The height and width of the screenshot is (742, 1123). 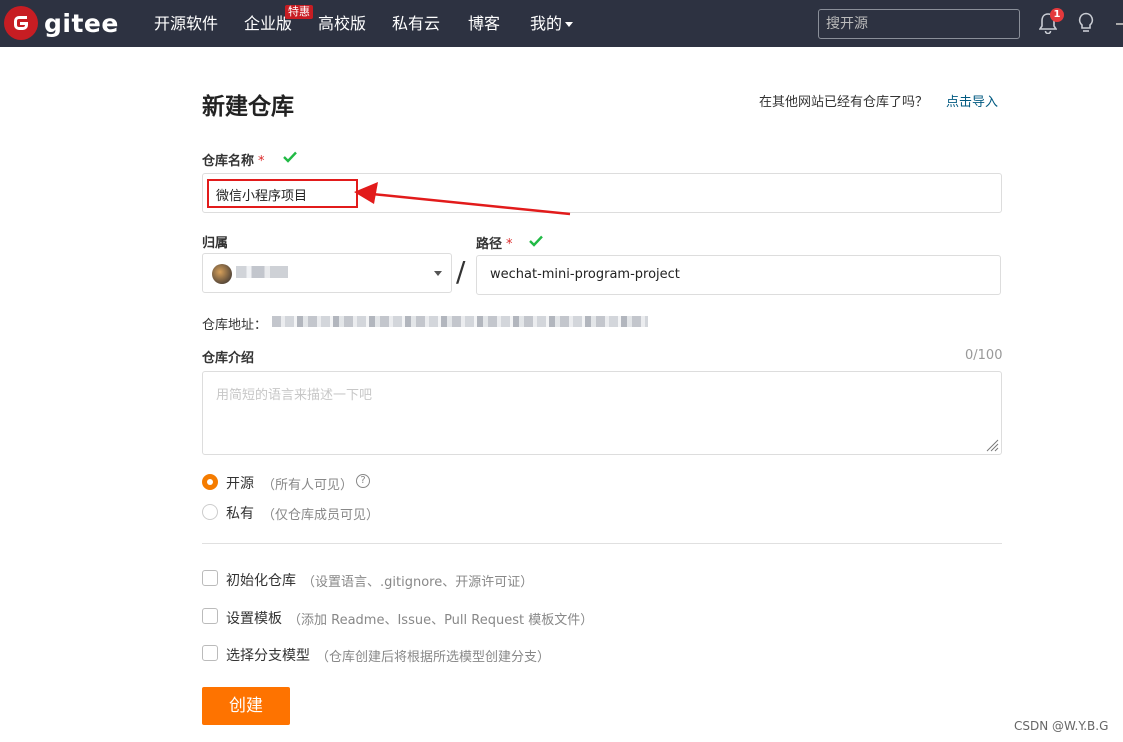 I want to click on annotation-highlight-box, so click(x=282, y=193).